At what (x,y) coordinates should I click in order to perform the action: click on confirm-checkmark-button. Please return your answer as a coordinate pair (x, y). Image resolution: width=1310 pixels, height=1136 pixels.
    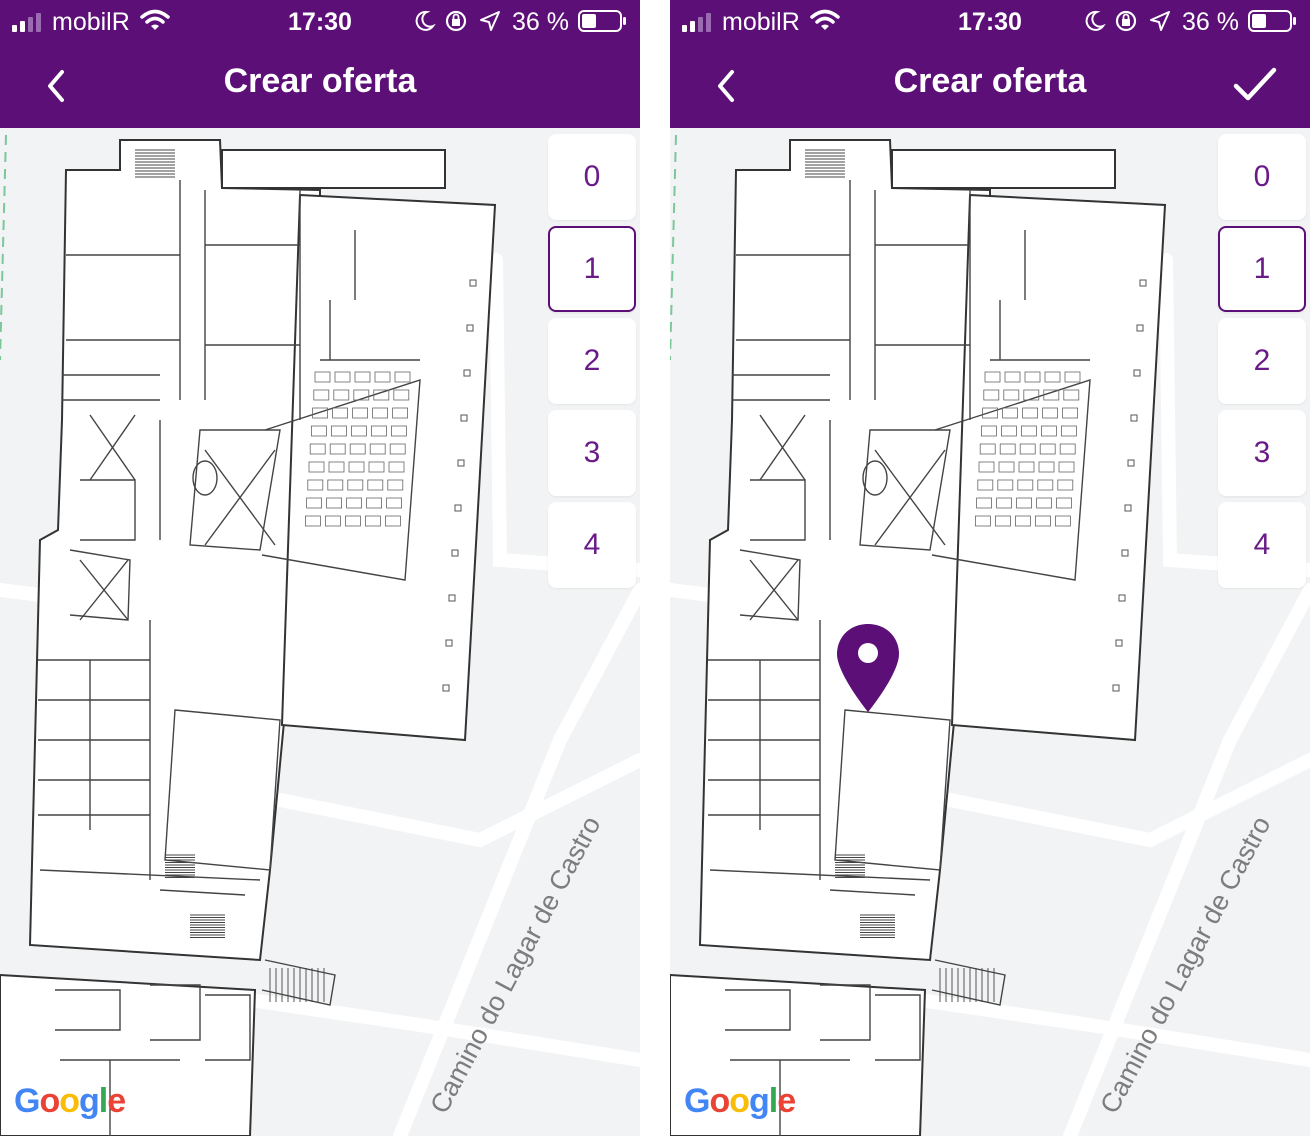
    Looking at the image, I should click on (1255, 84).